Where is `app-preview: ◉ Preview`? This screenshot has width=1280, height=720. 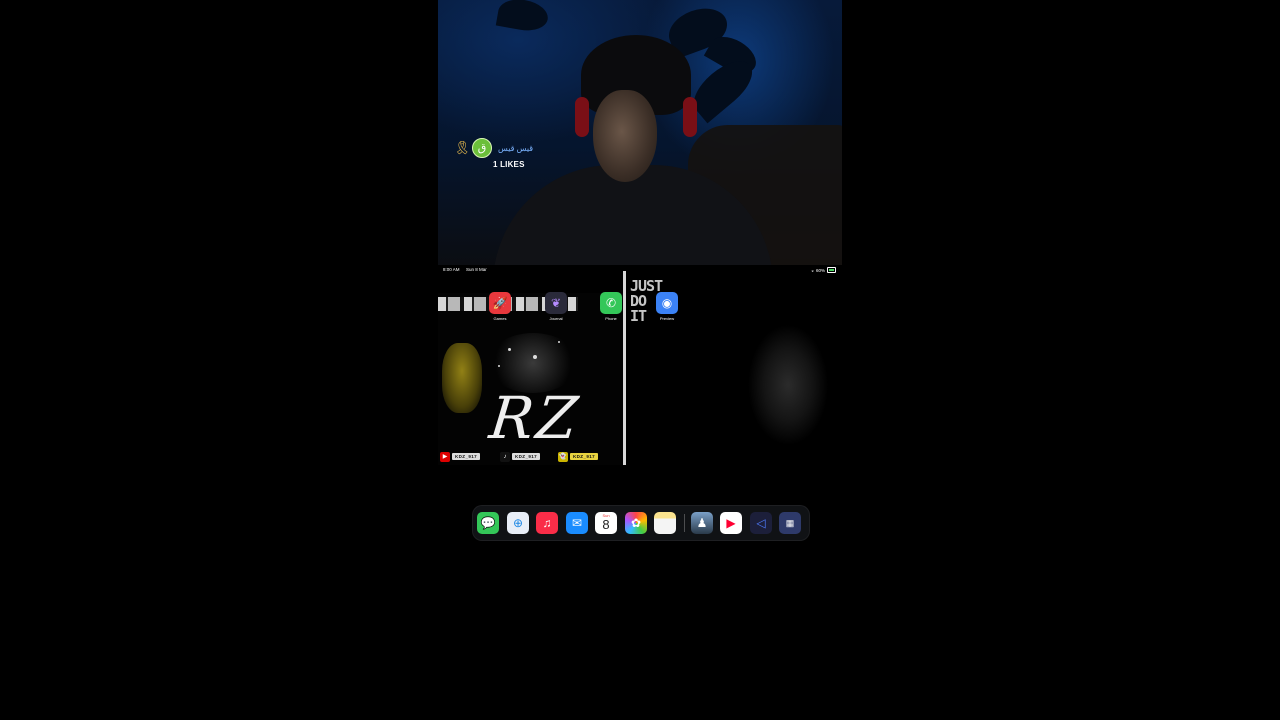 app-preview: ◉ Preview is located at coordinates (667, 306).